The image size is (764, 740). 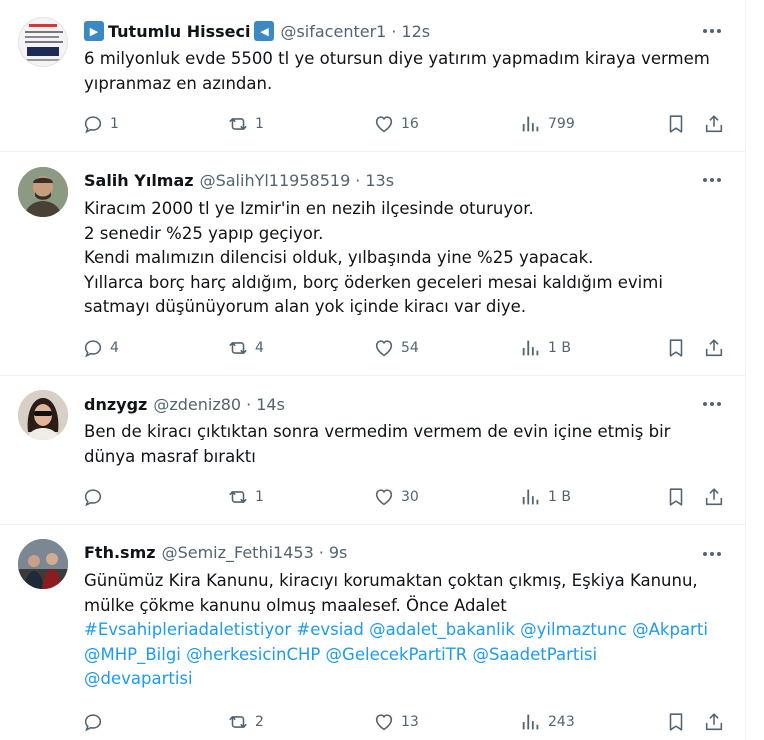 What do you see at coordinates (396, 124) in the screenshot?
I see `like-button: 16` at bounding box center [396, 124].